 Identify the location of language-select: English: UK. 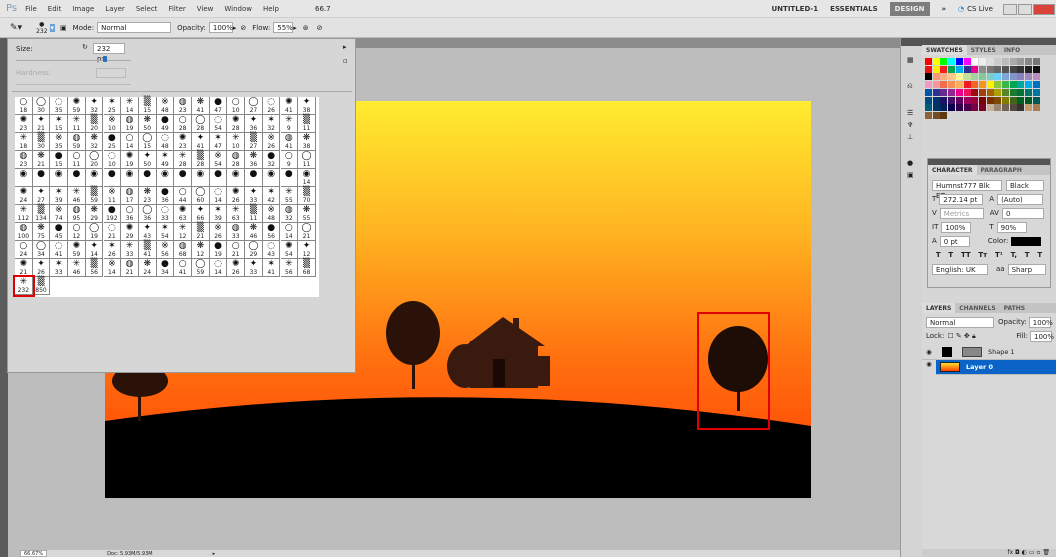
(960, 269).